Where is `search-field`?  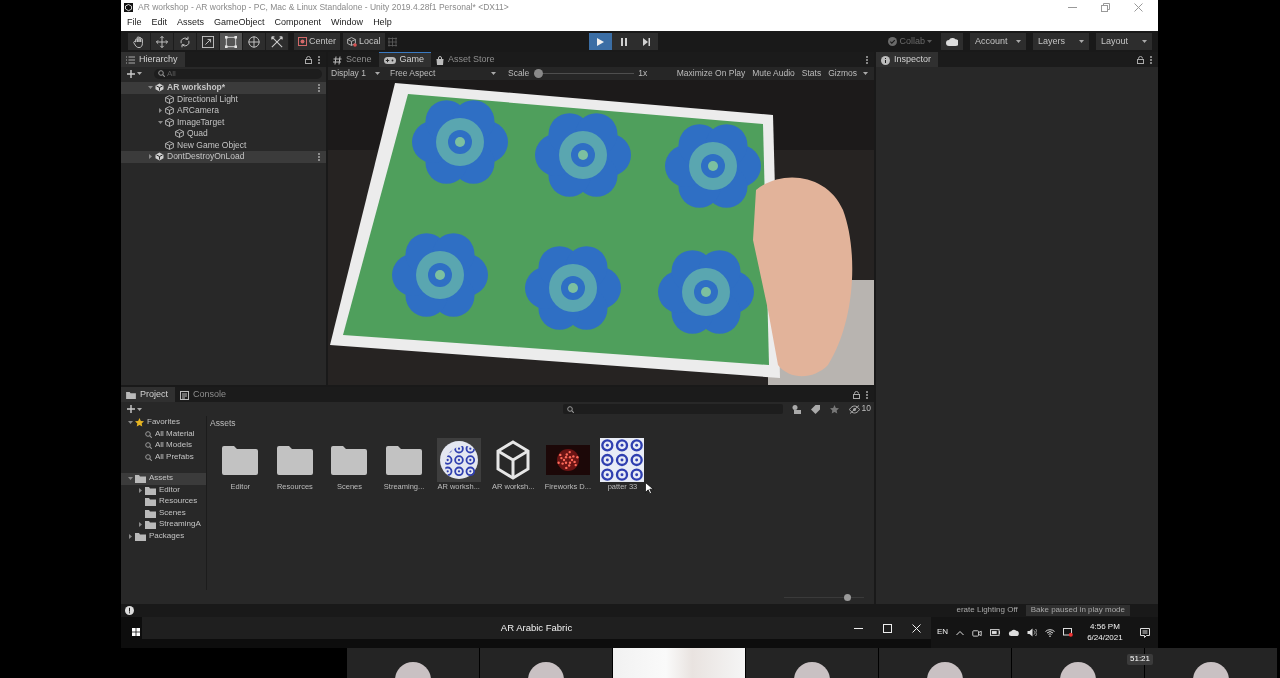 search-field is located at coordinates (672, 409).